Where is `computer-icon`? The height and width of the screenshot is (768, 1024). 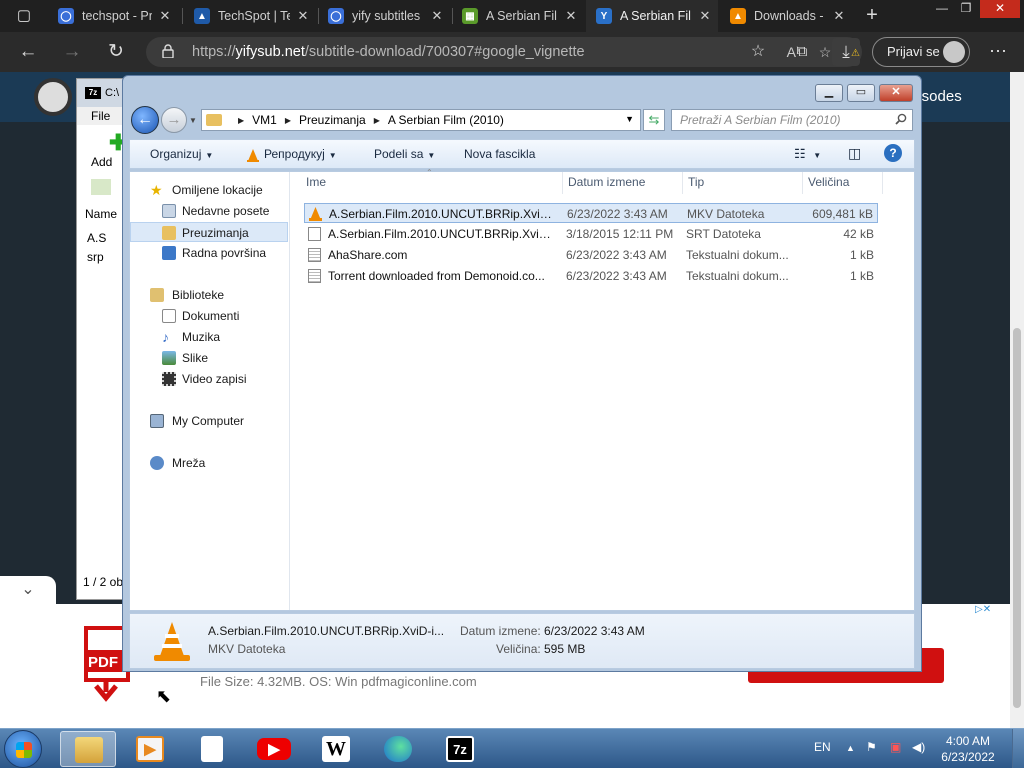 computer-icon is located at coordinates (157, 421).